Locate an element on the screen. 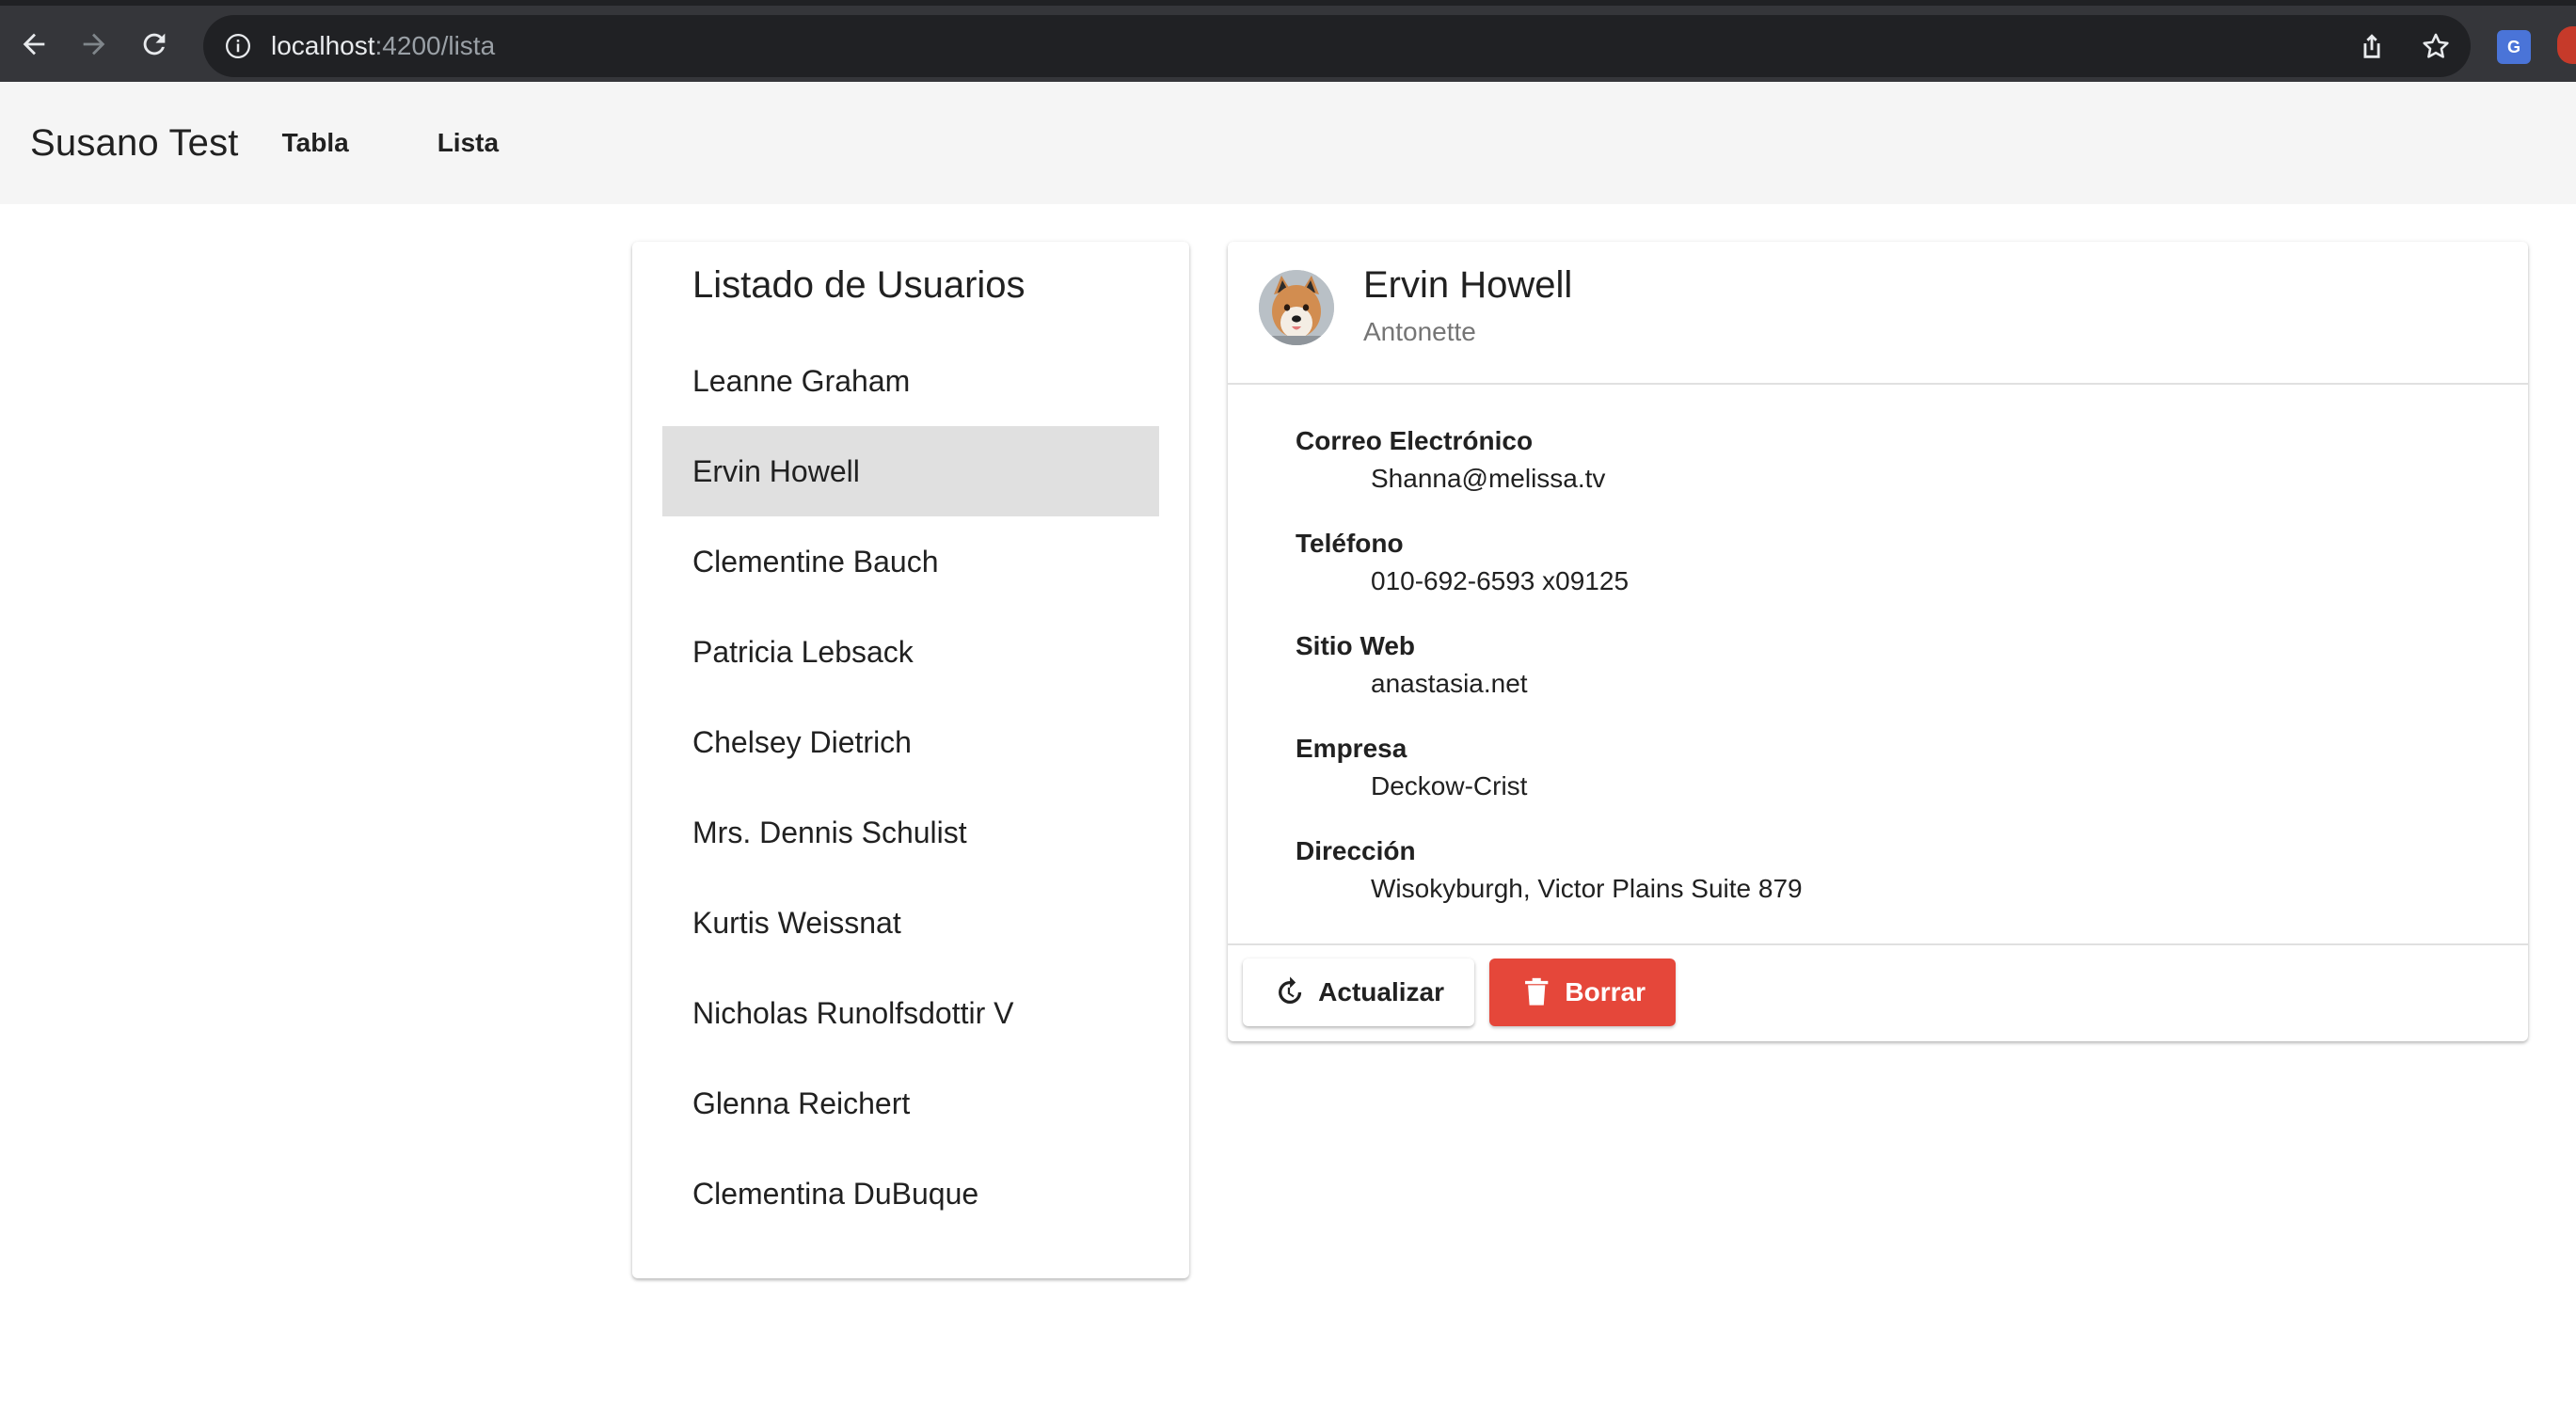 This screenshot has height=1426, width=2576. nav-link-tabla: Tabla is located at coordinates (315, 143).